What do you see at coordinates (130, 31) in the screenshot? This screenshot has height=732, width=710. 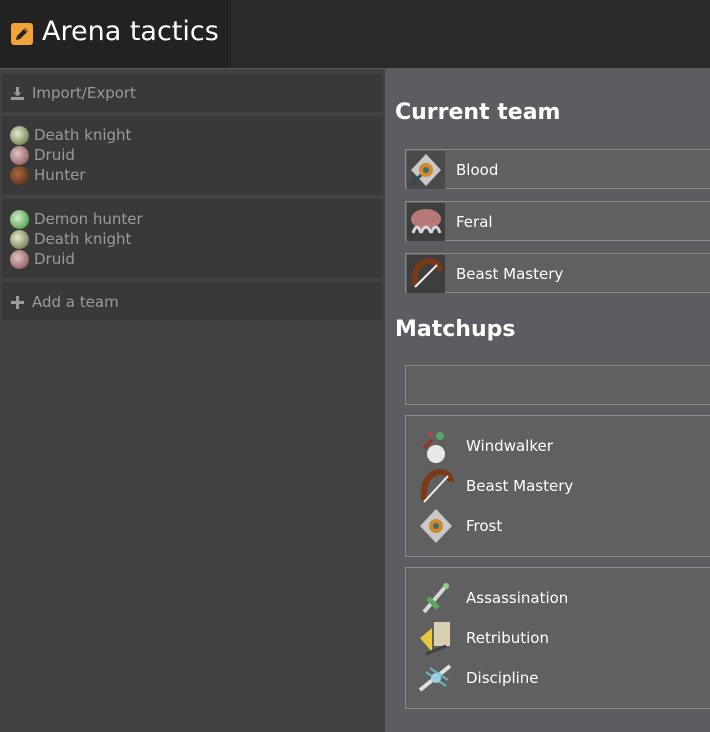 I see `app-title: Arena tactics` at bounding box center [130, 31].